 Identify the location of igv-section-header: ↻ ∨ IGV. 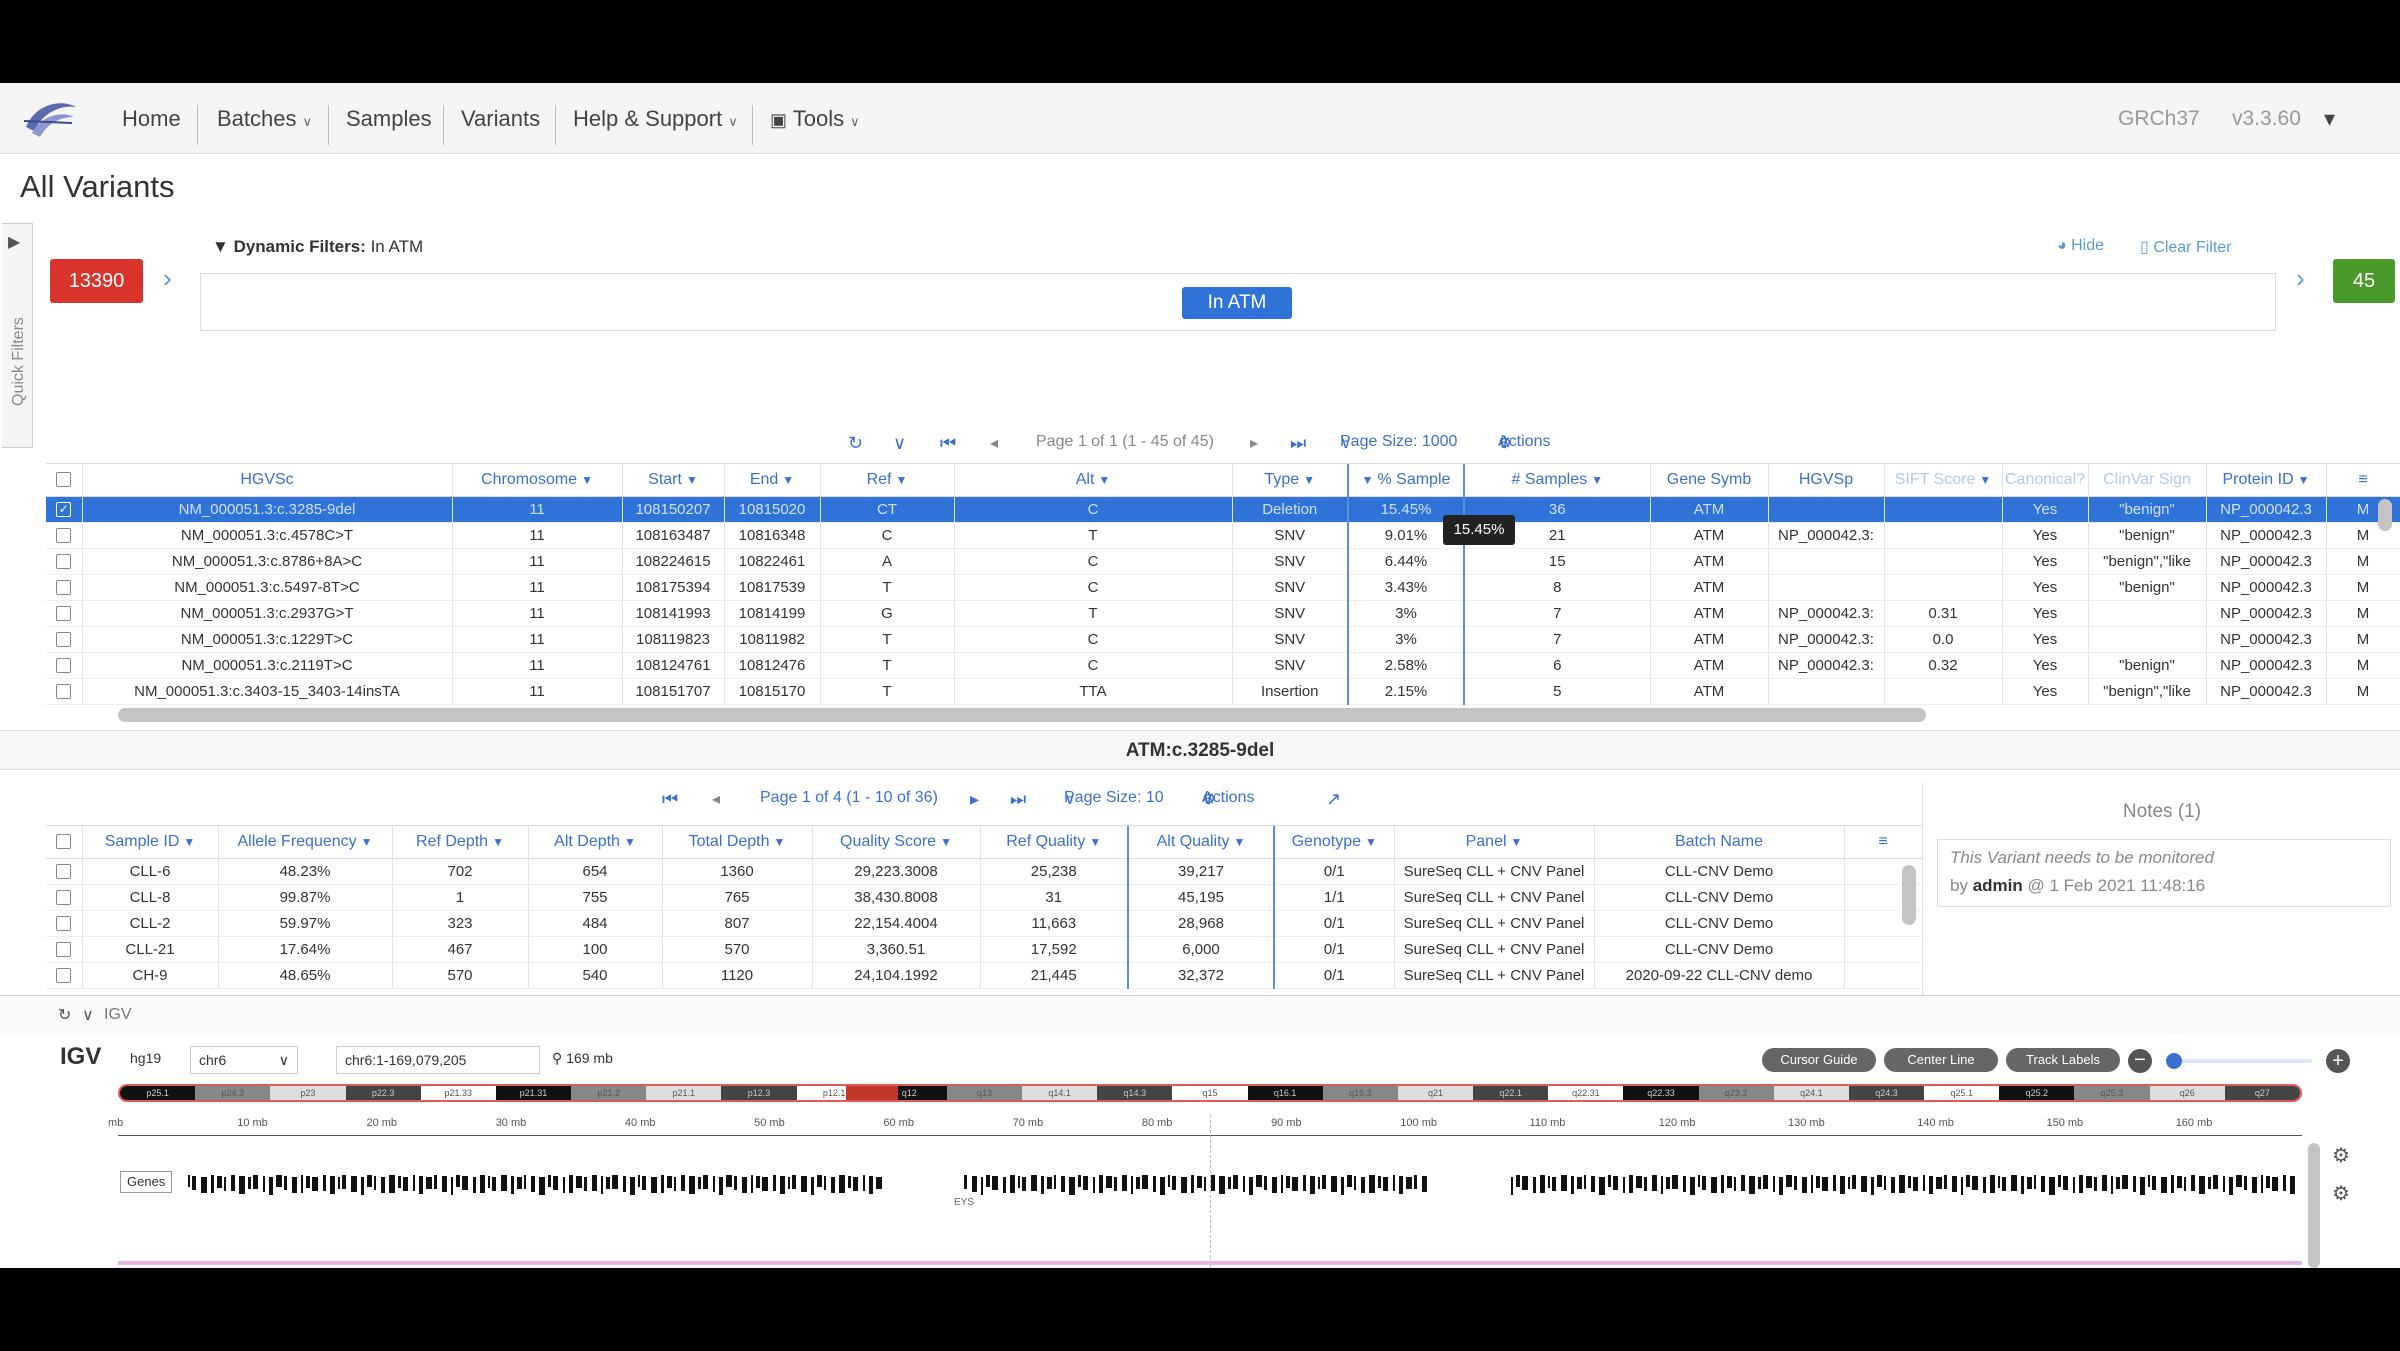
(1200, 1015).